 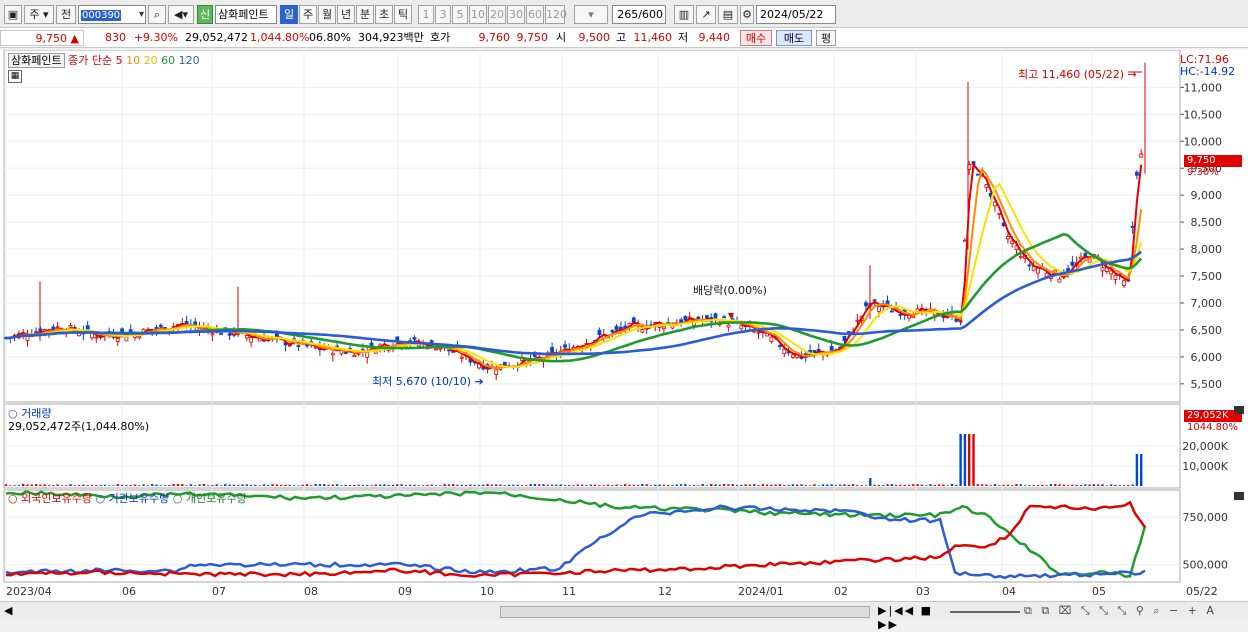 What do you see at coordinates (908, 617) in the screenshot?
I see `playback-controls: ▶|◀◀ ■ ▶▶` at bounding box center [908, 617].